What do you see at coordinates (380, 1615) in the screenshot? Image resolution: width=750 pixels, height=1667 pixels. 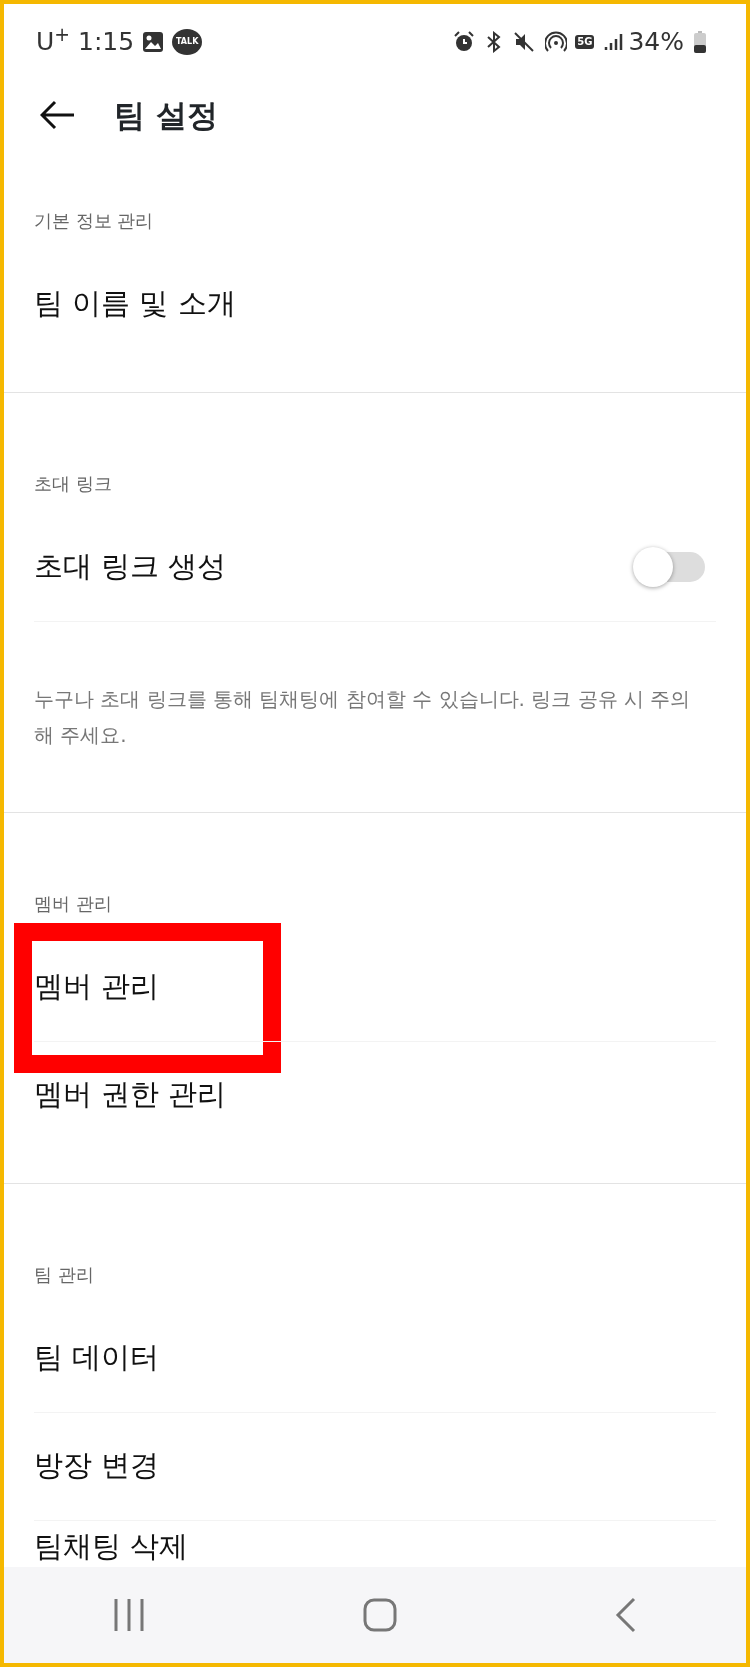 I see `home-icon` at bounding box center [380, 1615].